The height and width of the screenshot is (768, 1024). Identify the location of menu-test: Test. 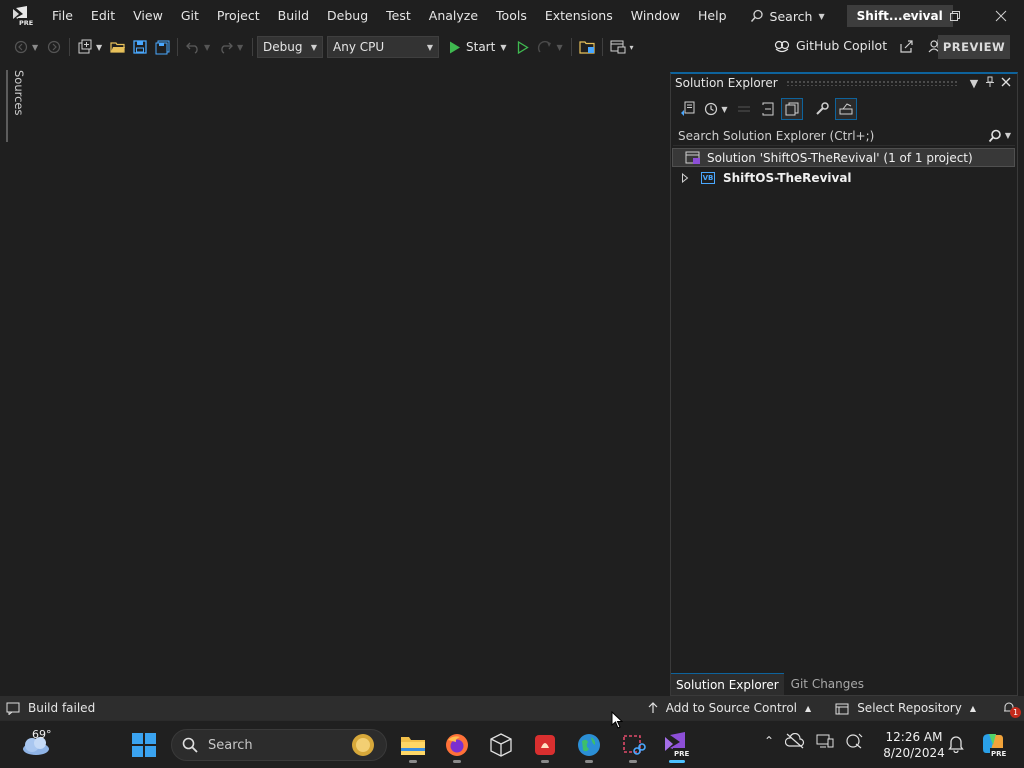
(398, 16).